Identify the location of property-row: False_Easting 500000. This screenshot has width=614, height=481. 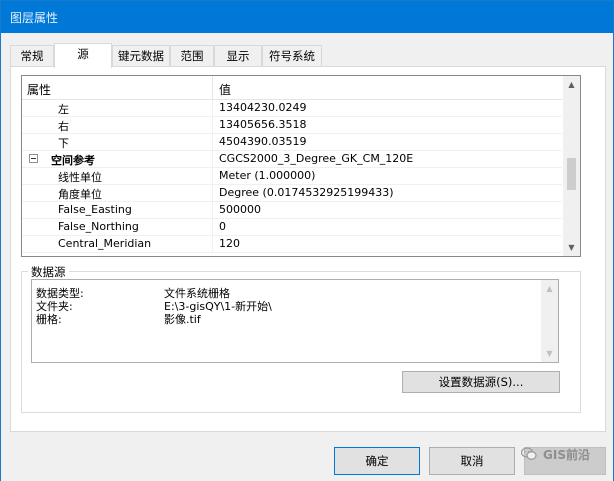
(292, 210).